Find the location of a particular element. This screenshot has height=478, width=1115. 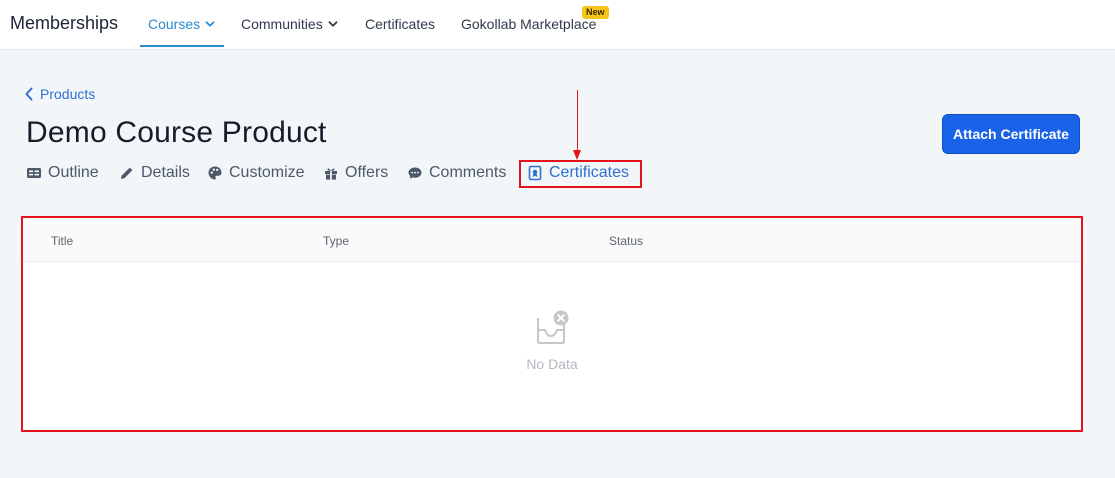

chevron-left-icon is located at coordinates (29, 94).